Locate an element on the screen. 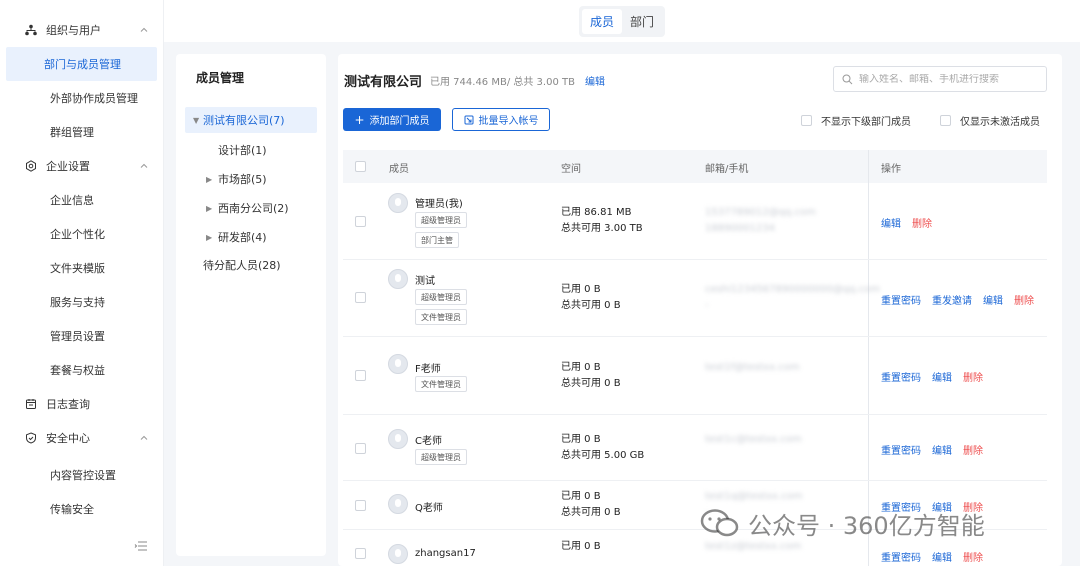 This screenshot has height=566, width=1080. option-label: 不显示下级部门成员 is located at coordinates (866, 122).